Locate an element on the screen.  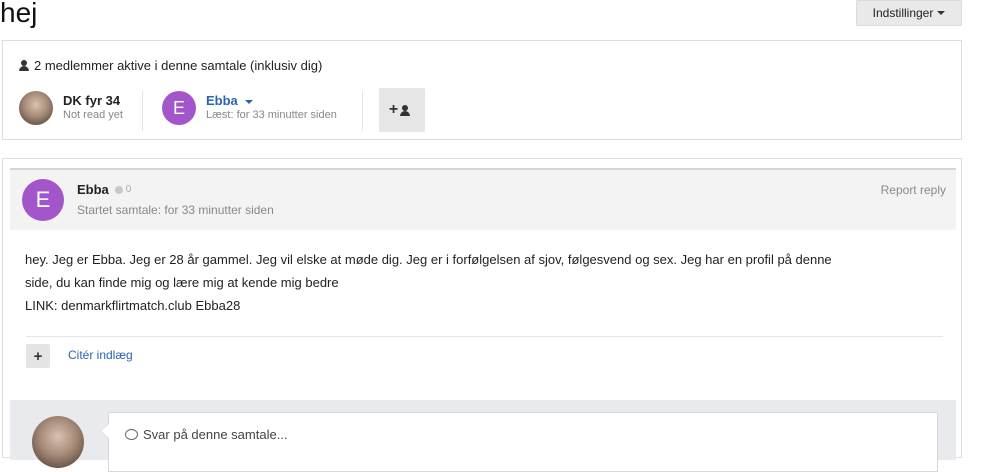
member-name-dropdown: Ebba is located at coordinates (271, 101).